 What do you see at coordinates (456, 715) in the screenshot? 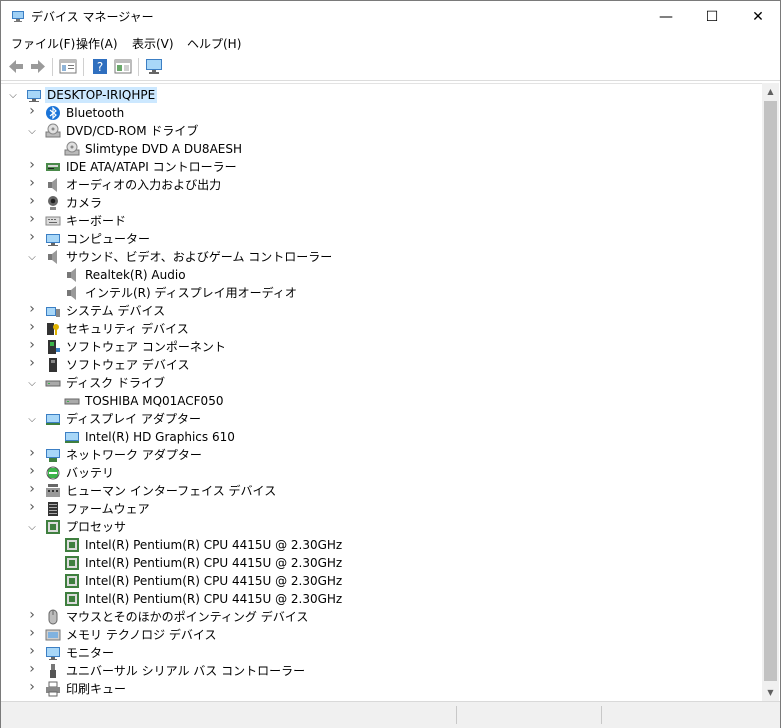
I see `status-divider` at bounding box center [456, 715].